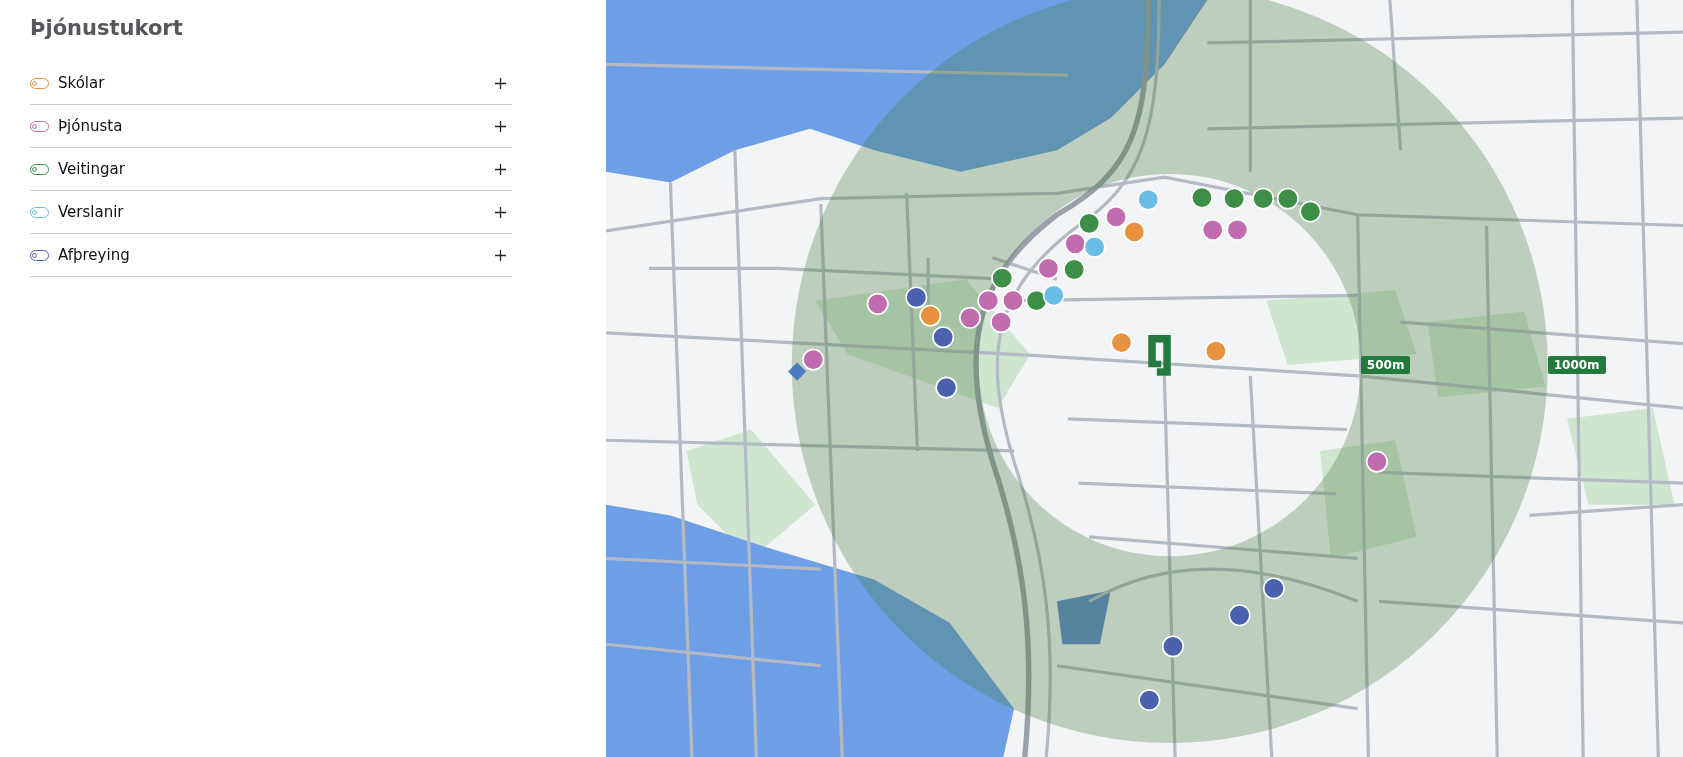 The width and height of the screenshot is (1683, 757). What do you see at coordinates (82, 83) in the screenshot?
I see `category-label: Skólar` at bounding box center [82, 83].